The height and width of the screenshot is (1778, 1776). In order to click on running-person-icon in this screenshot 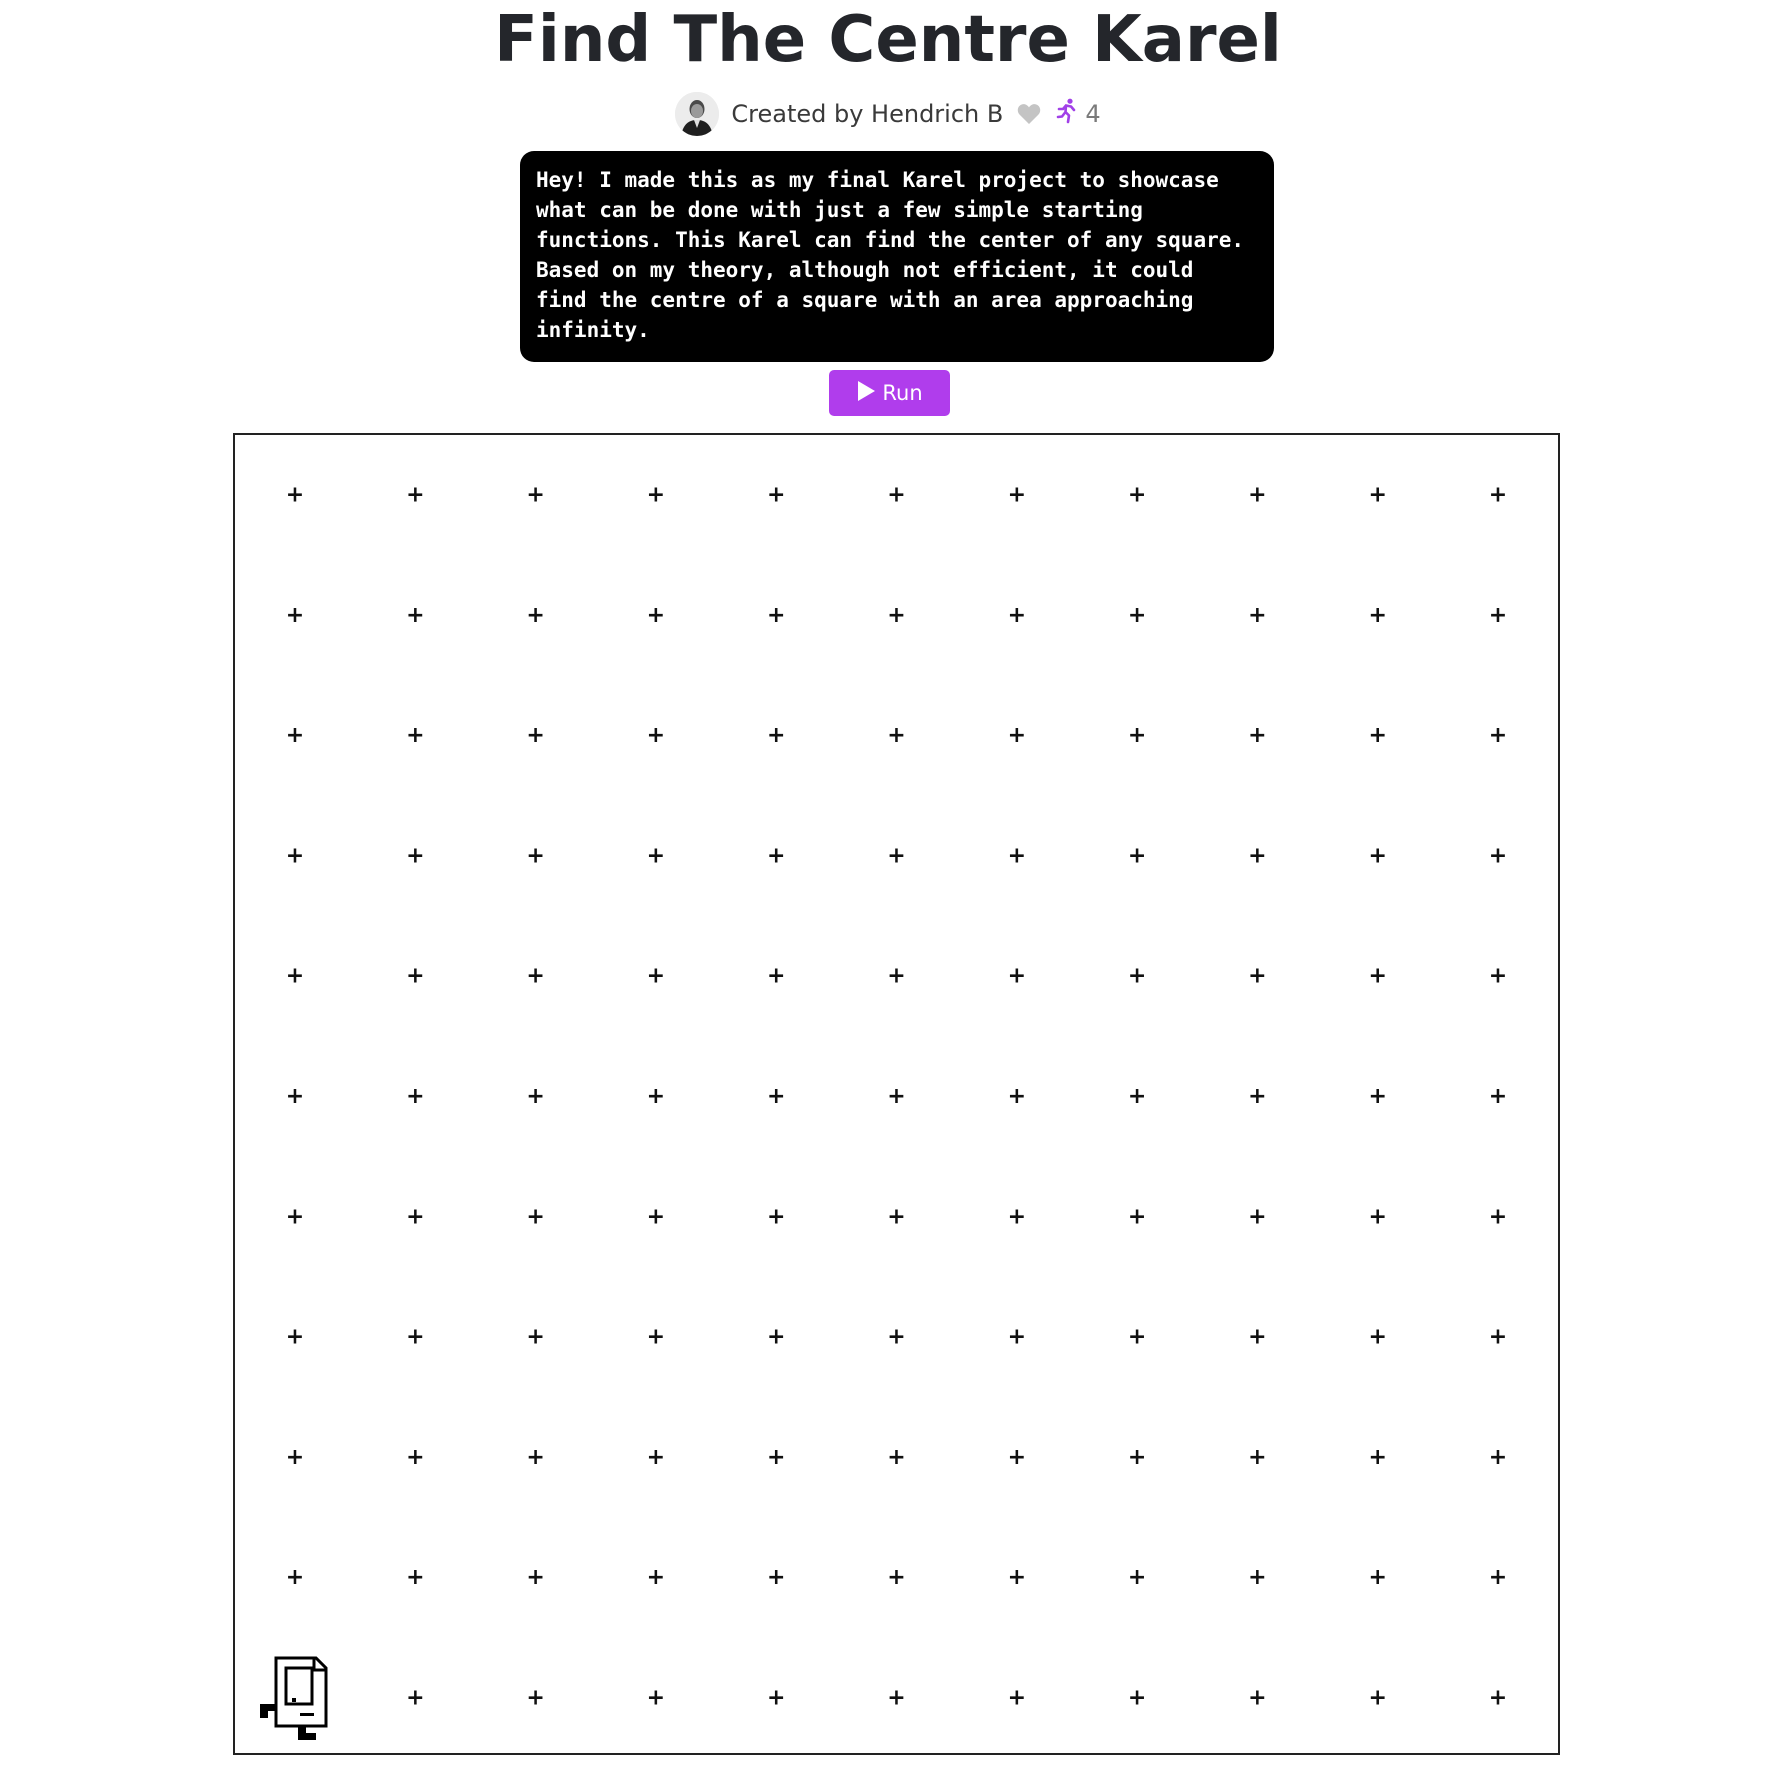, I will do `click(1067, 114)`.